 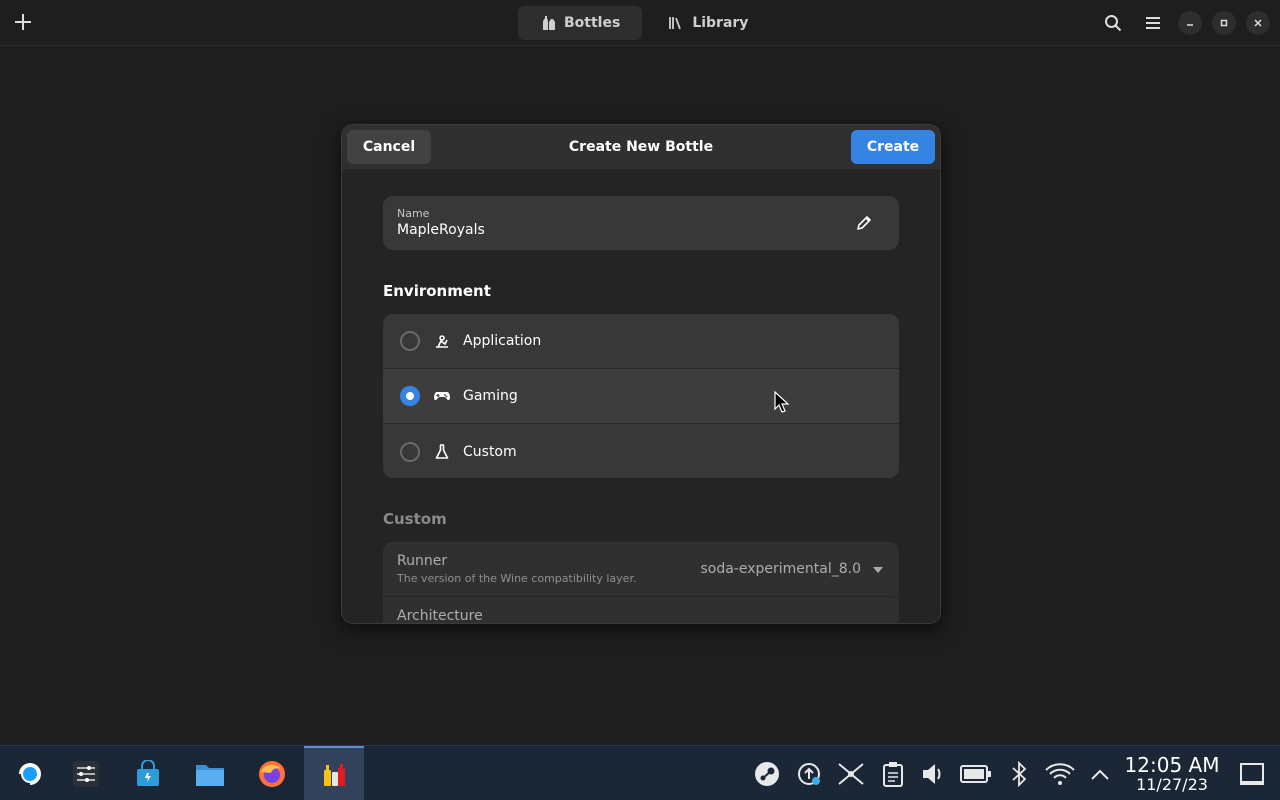 I want to click on file-manager-icon, so click(x=210, y=773).